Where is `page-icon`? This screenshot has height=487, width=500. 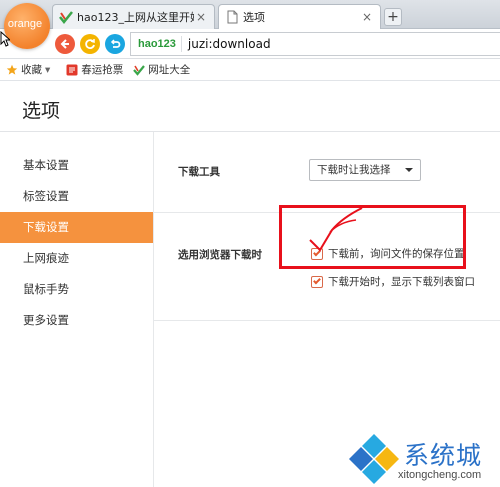 page-icon is located at coordinates (232, 17).